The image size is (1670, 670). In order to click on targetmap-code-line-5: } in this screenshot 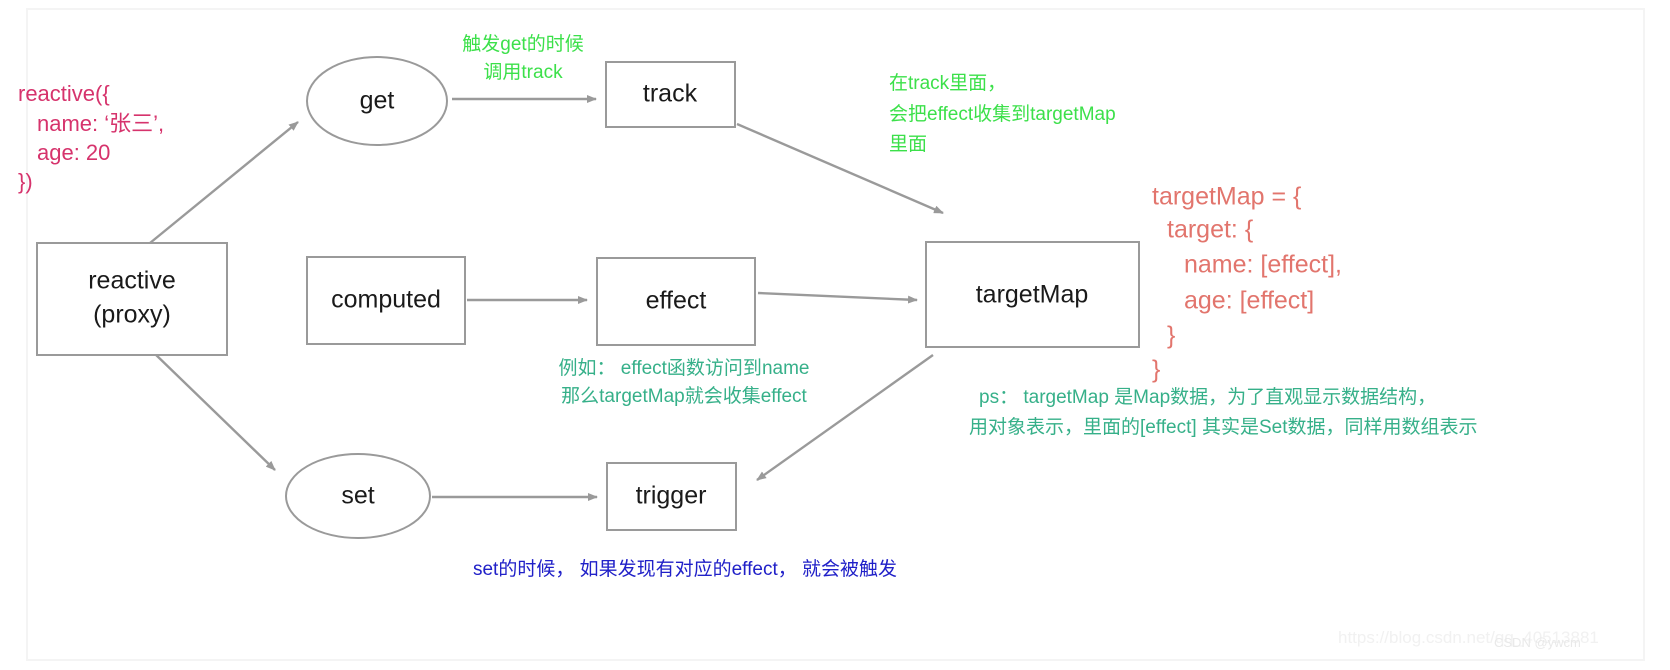, I will do `click(1171, 336)`.